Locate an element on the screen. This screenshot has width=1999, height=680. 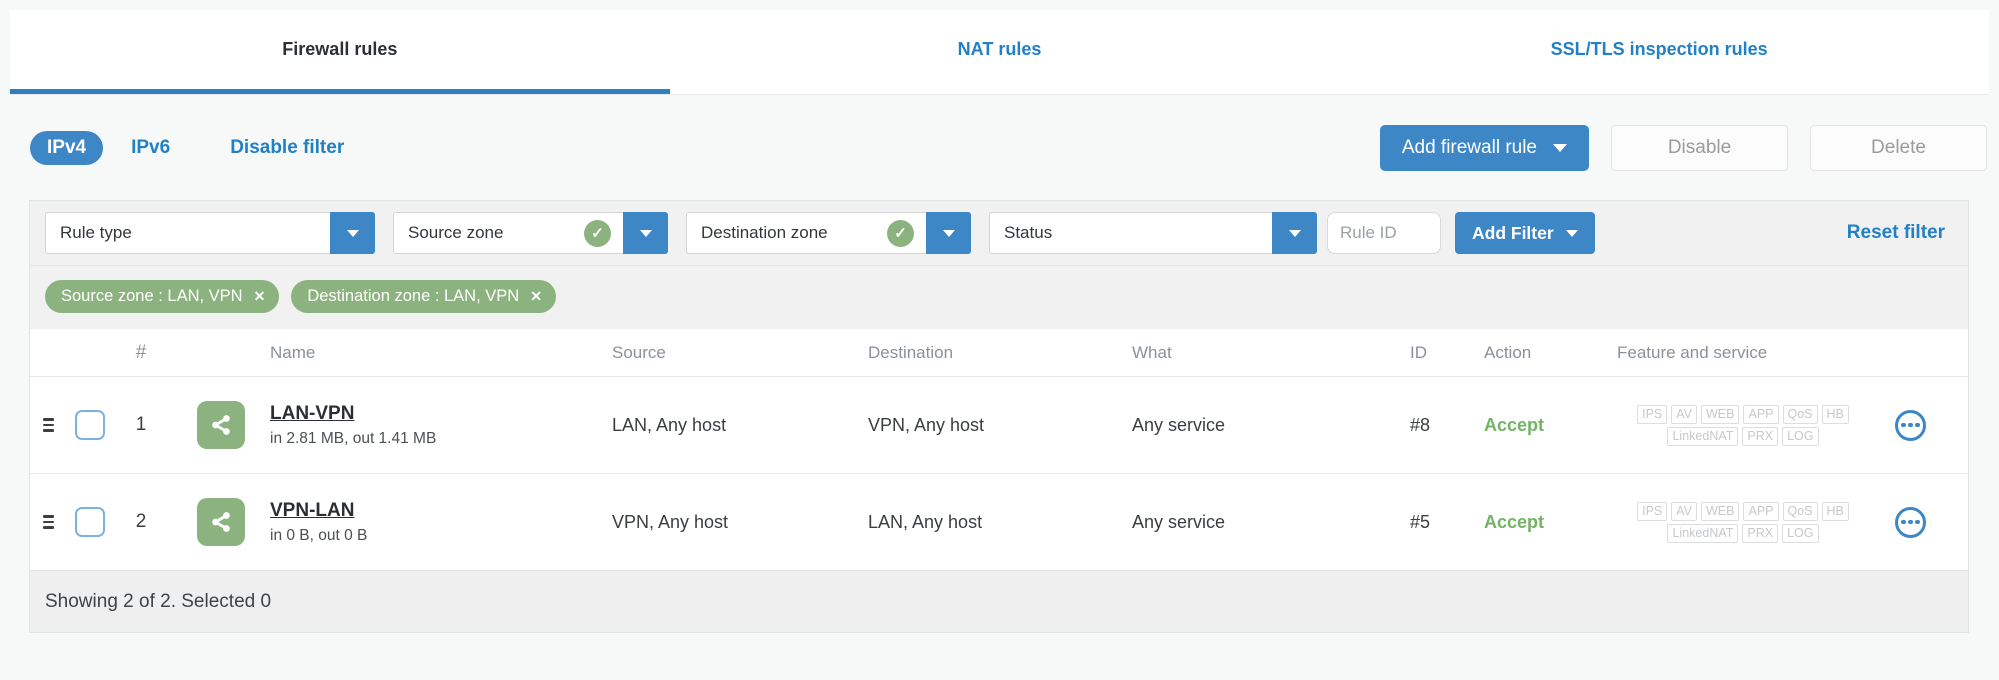
disable-button: Disable is located at coordinates (1699, 147).